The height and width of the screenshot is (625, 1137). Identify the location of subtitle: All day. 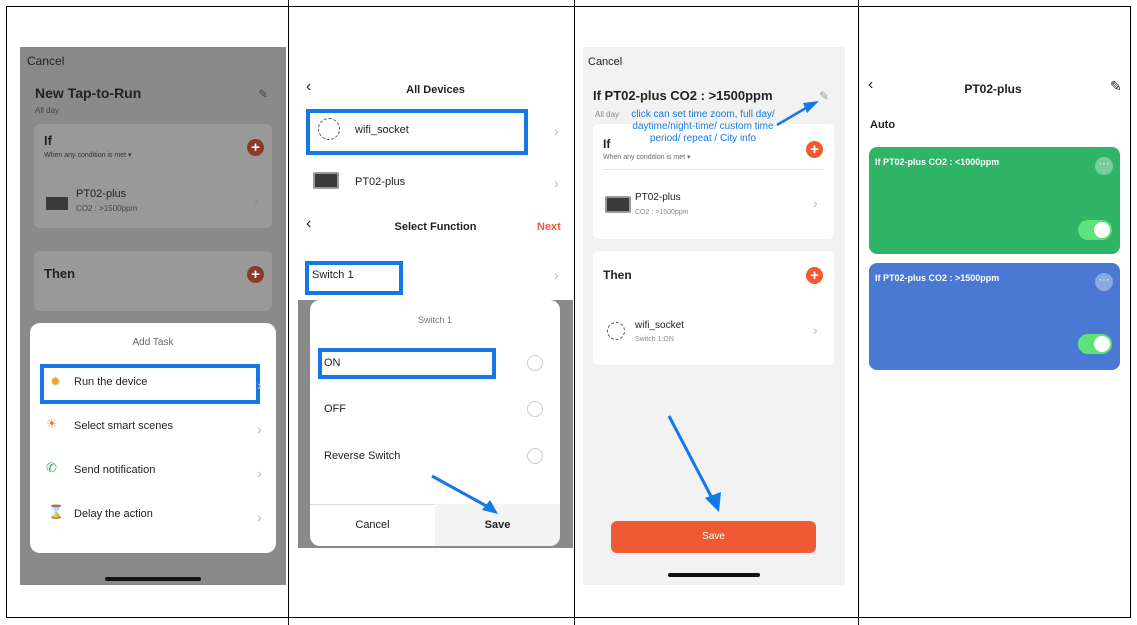
(47, 110).